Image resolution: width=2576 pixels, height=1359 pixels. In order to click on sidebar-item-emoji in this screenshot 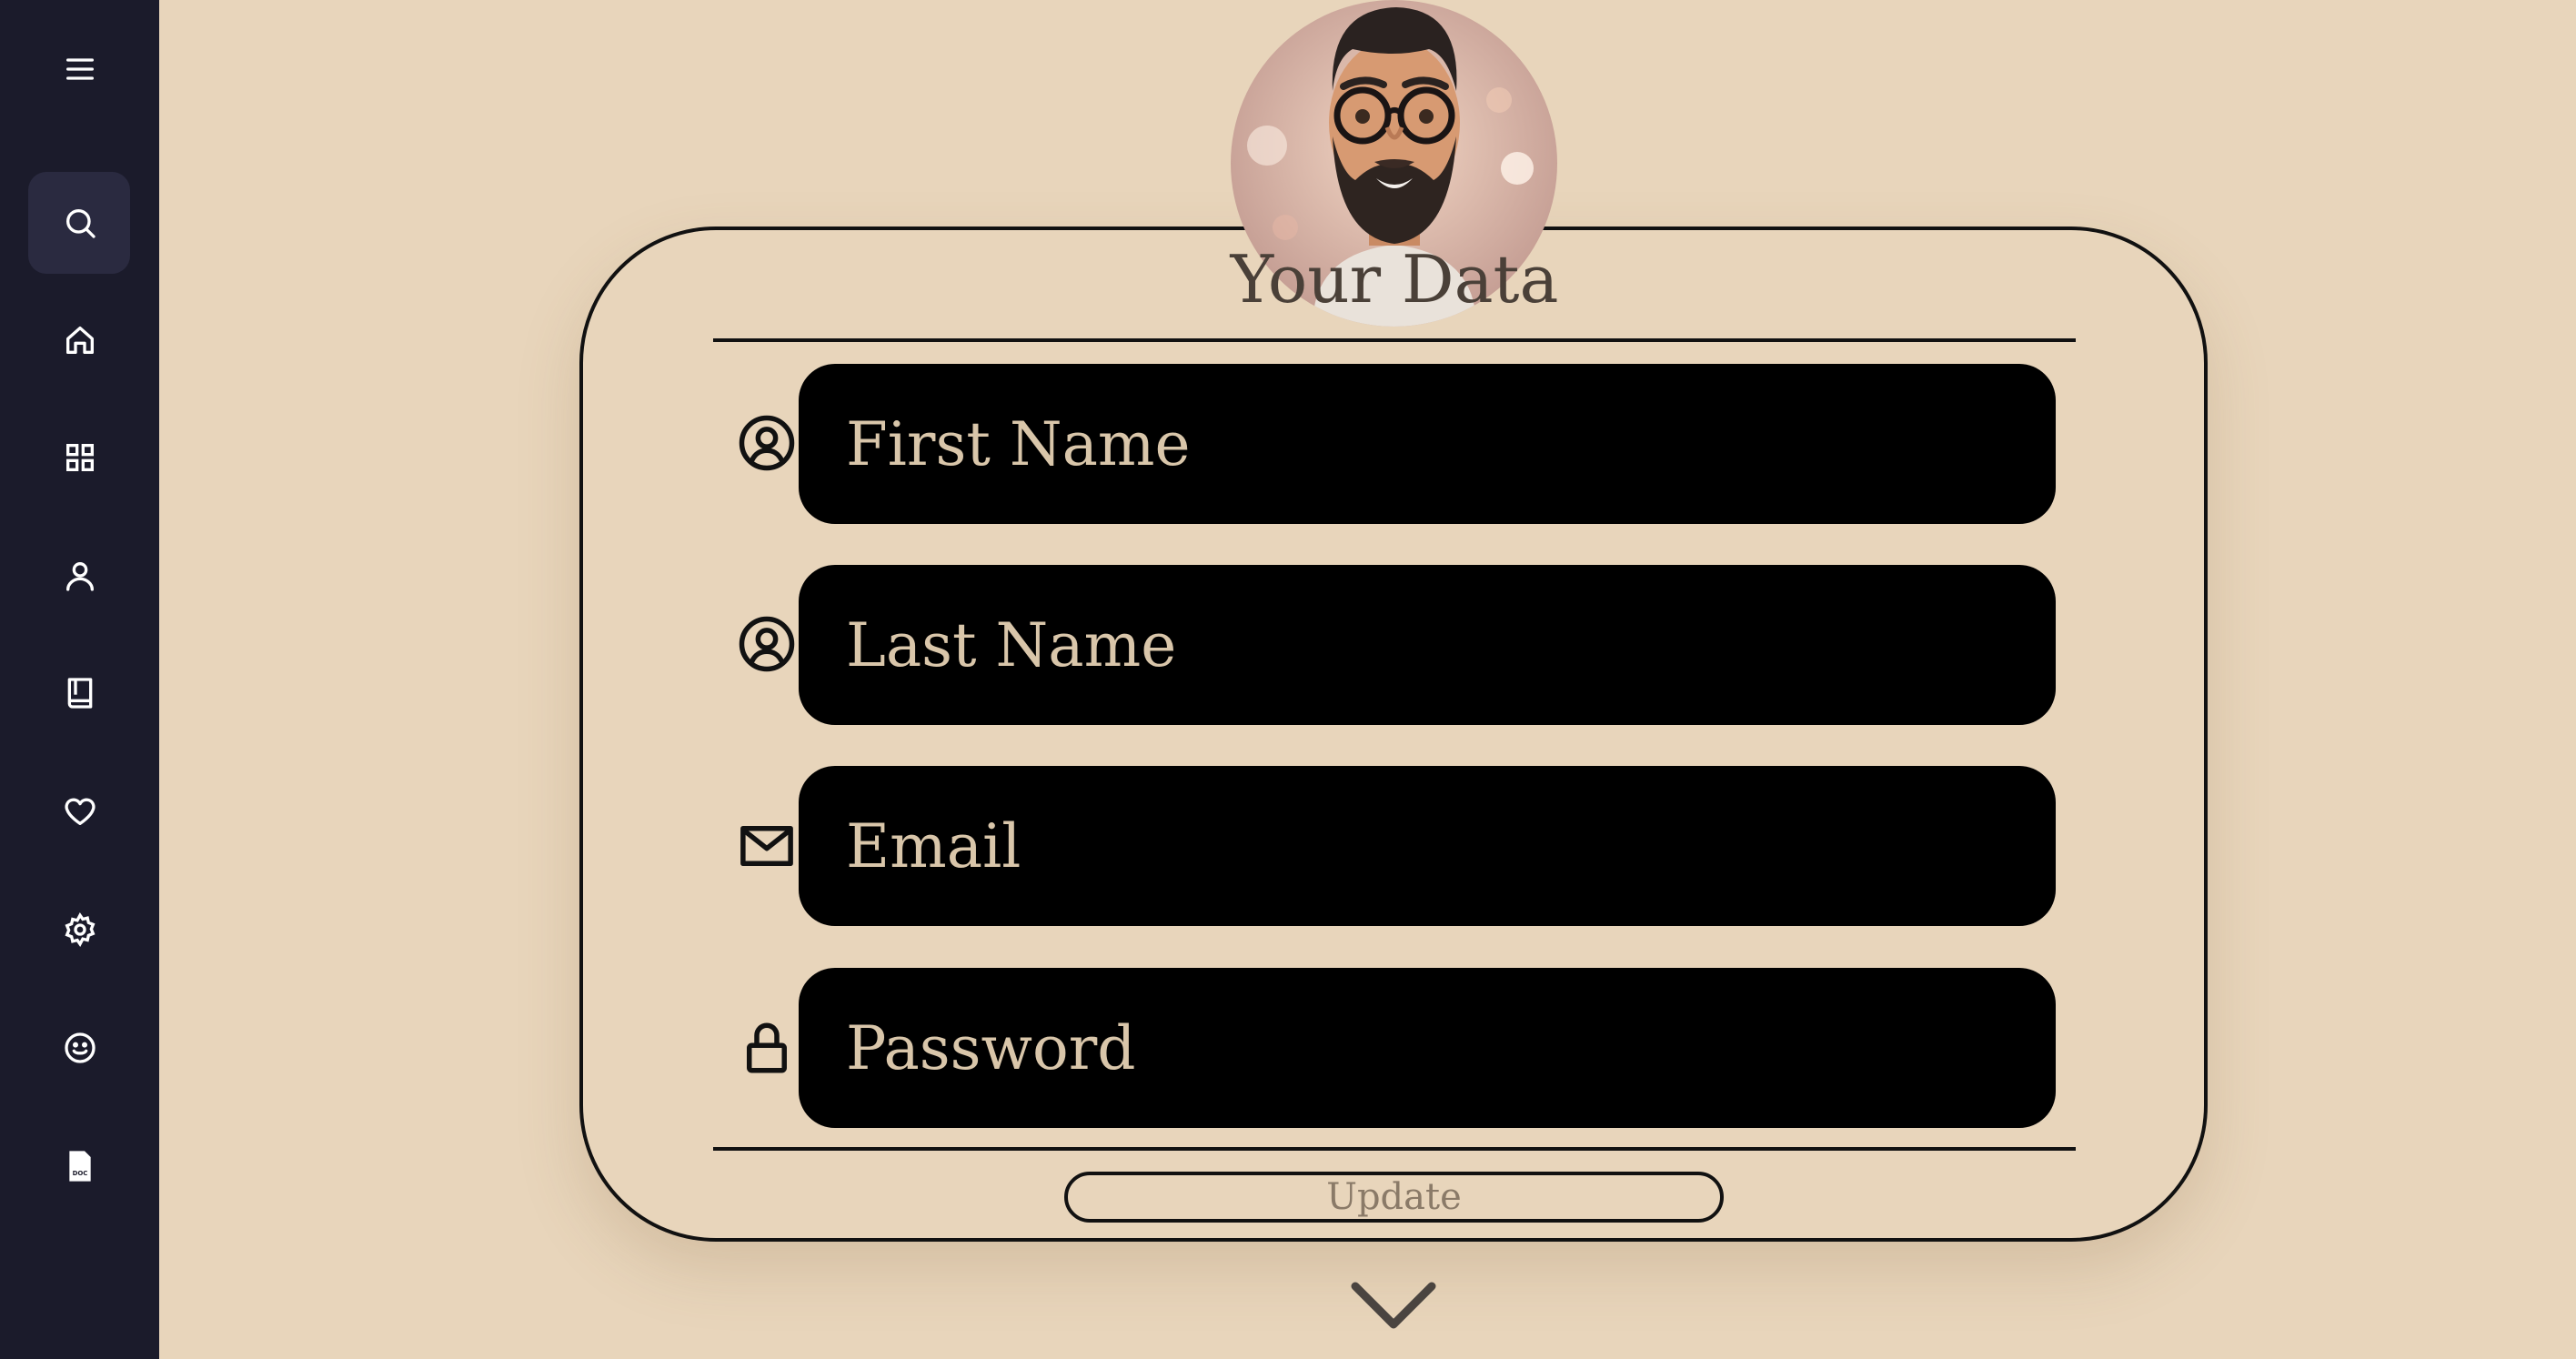, I will do `click(79, 1048)`.